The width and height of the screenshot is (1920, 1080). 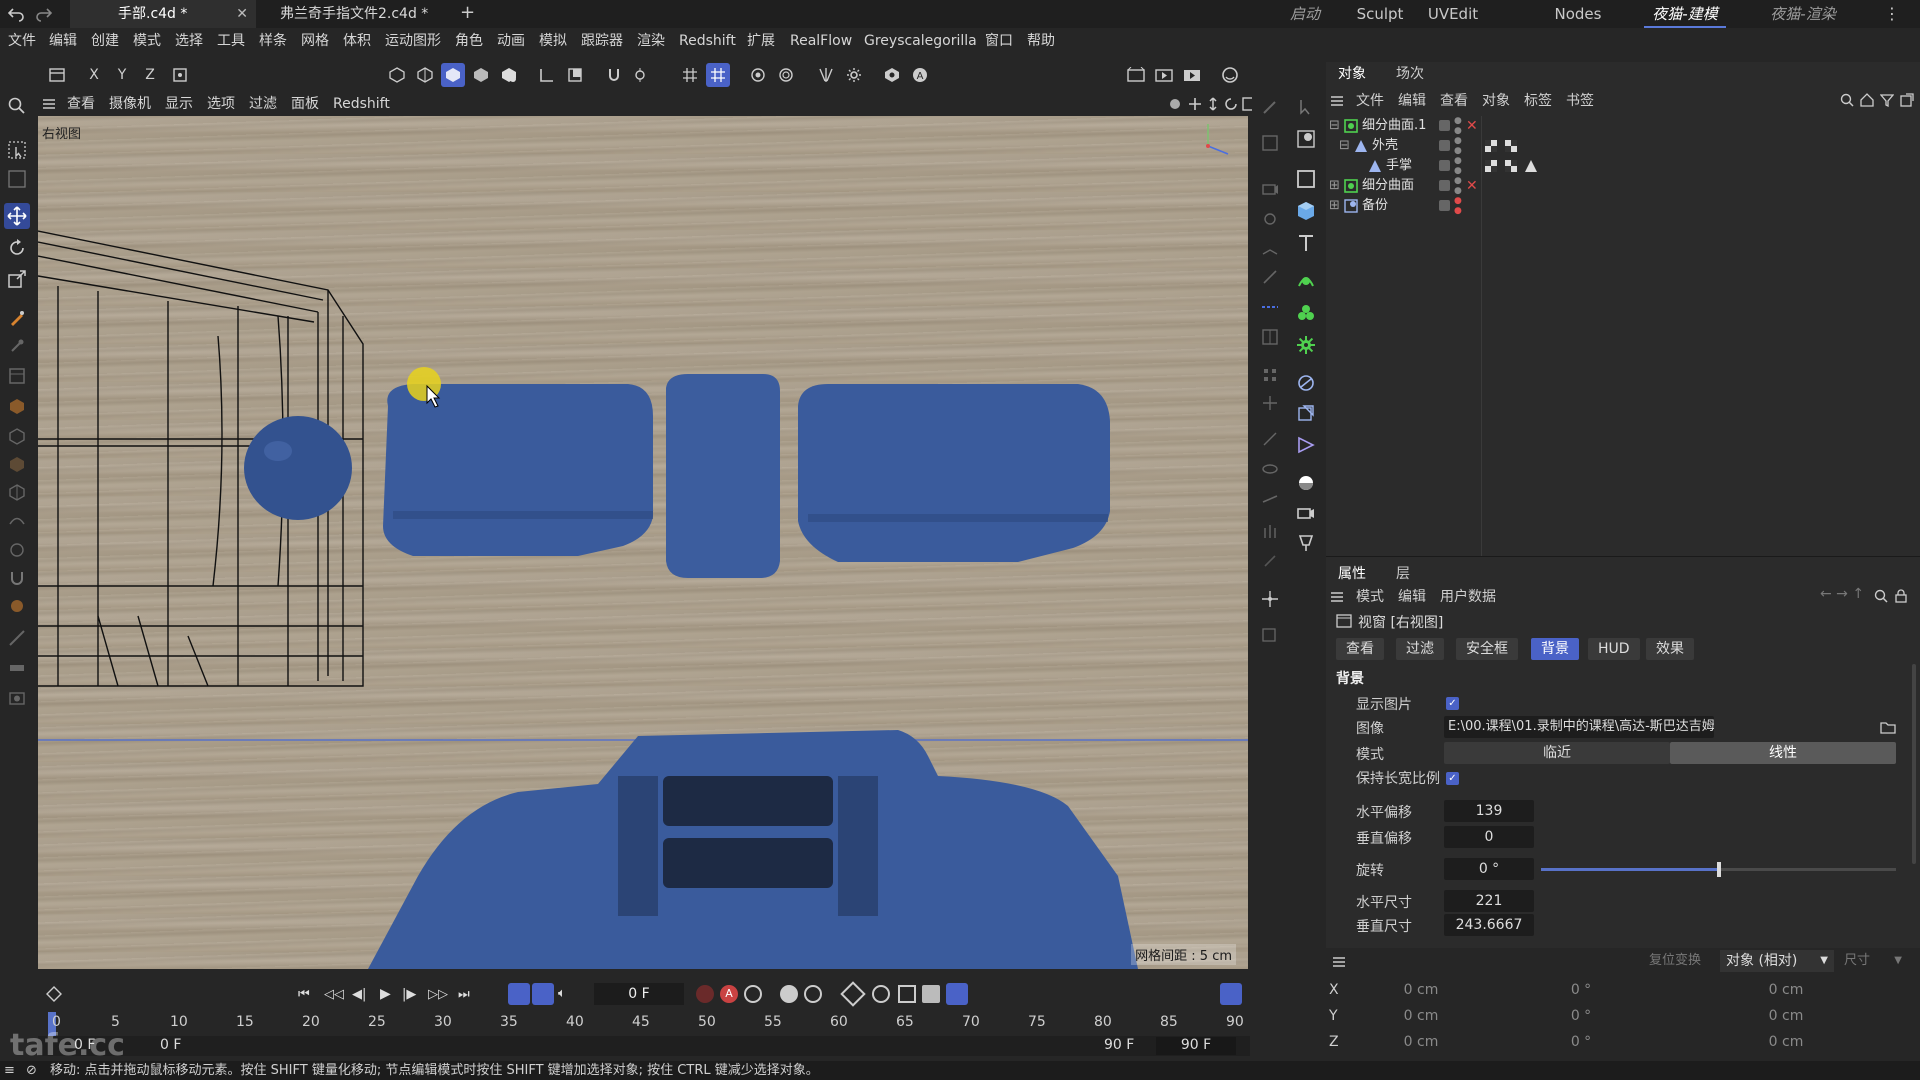 I want to click on menu-create: 创建, so click(x=105, y=41).